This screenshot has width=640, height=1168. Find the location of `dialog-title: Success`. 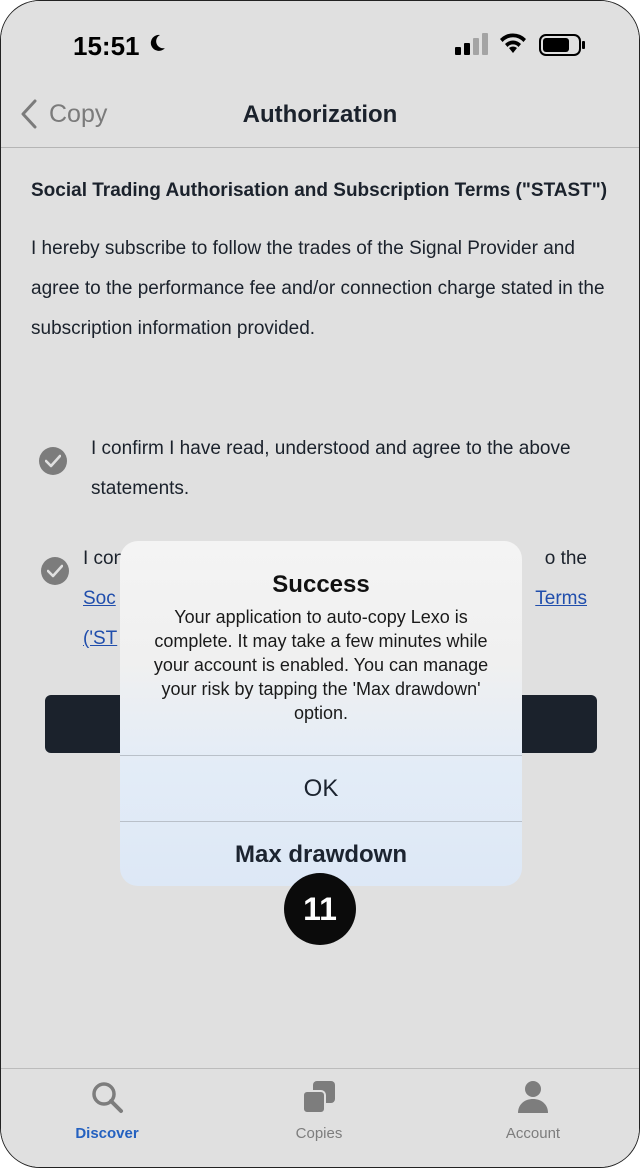

dialog-title: Success is located at coordinates (321, 584).